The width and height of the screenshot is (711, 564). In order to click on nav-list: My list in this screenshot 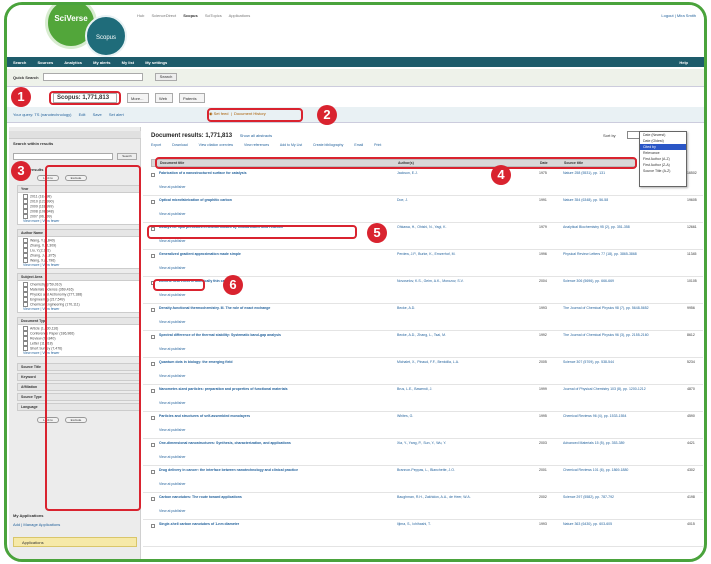, I will do `click(128, 62)`.